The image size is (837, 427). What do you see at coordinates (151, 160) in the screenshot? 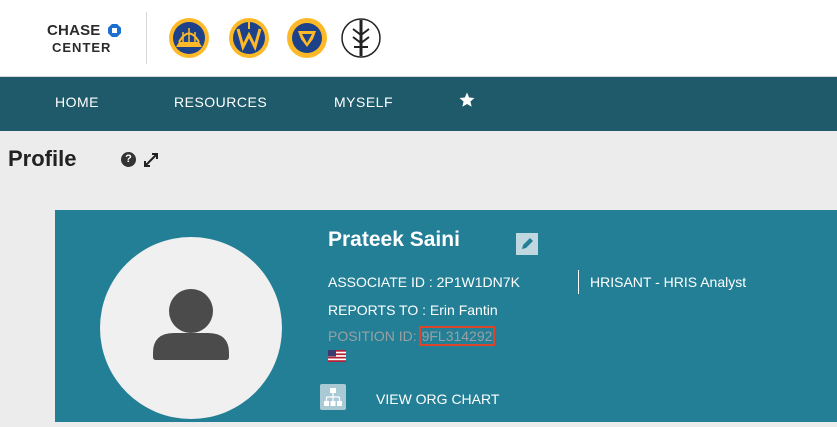
I see `expand-icon` at bounding box center [151, 160].